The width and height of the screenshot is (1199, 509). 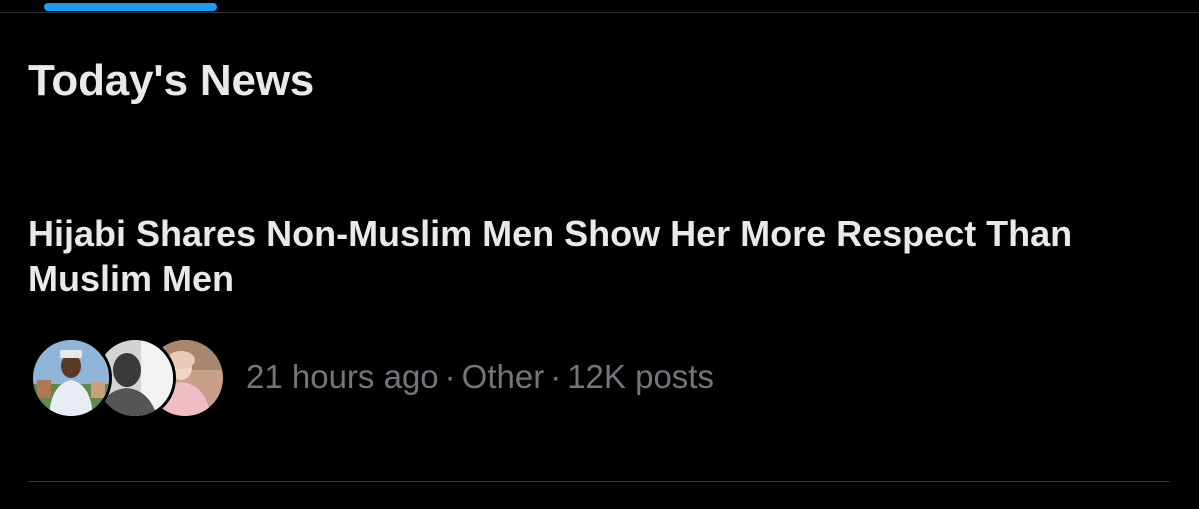 I want to click on news-category: Other, so click(x=503, y=376).